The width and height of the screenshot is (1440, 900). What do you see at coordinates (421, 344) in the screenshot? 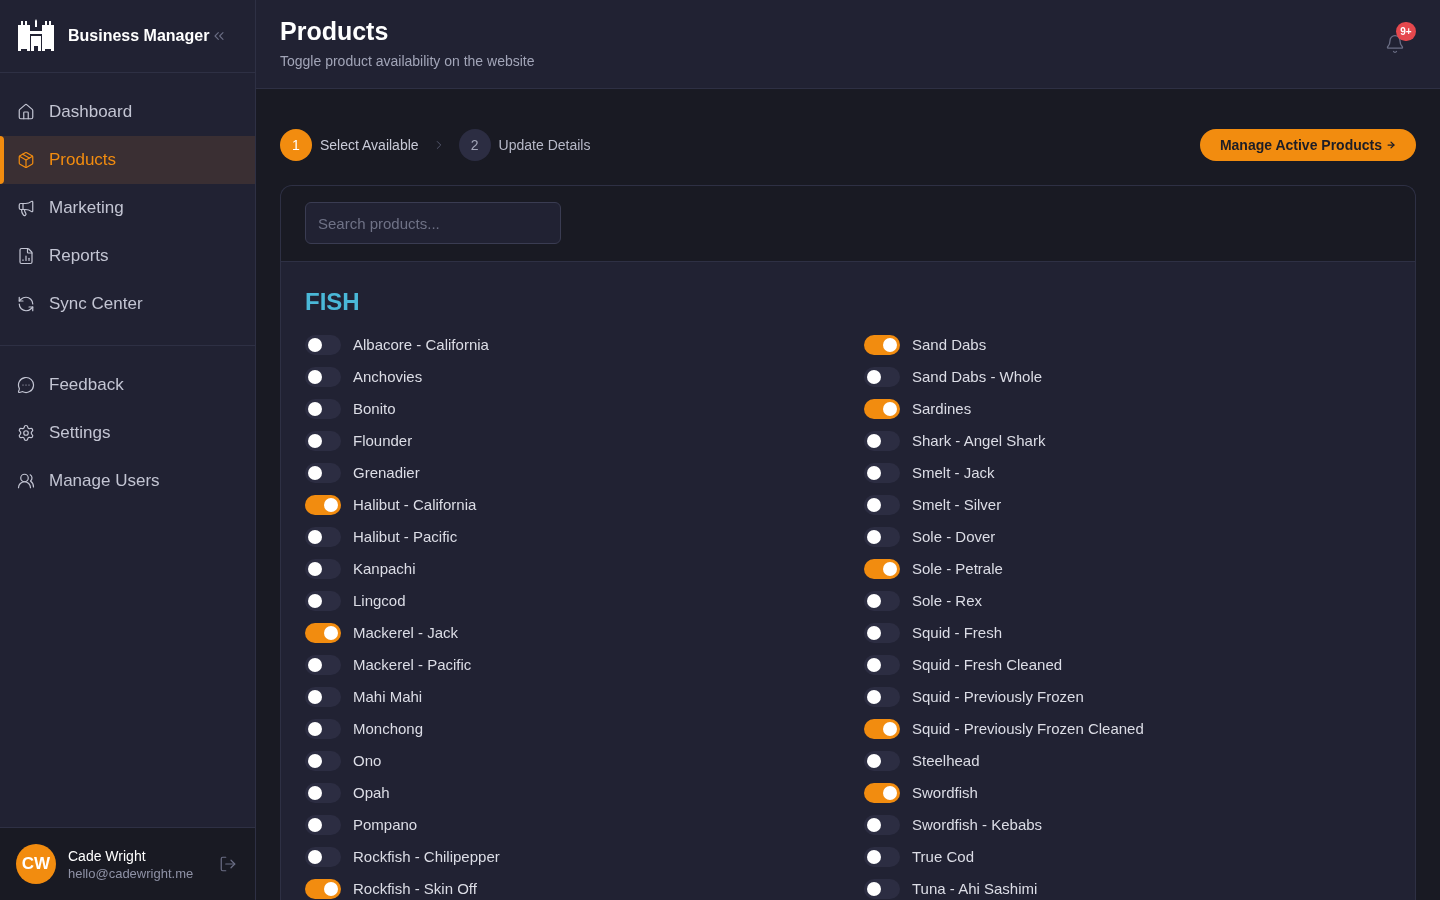
I see `product-name: Albacore - California` at bounding box center [421, 344].